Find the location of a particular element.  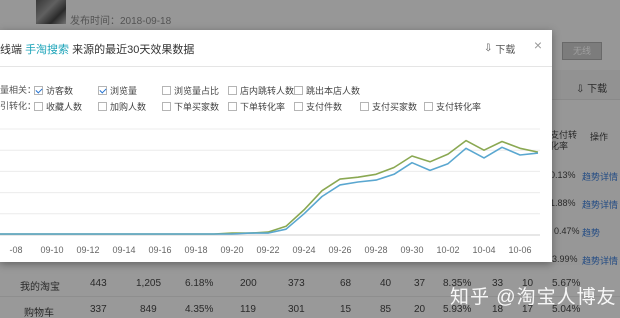

title-suffix: 来源的最近30天效果数据 is located at coordinates (133, 50).